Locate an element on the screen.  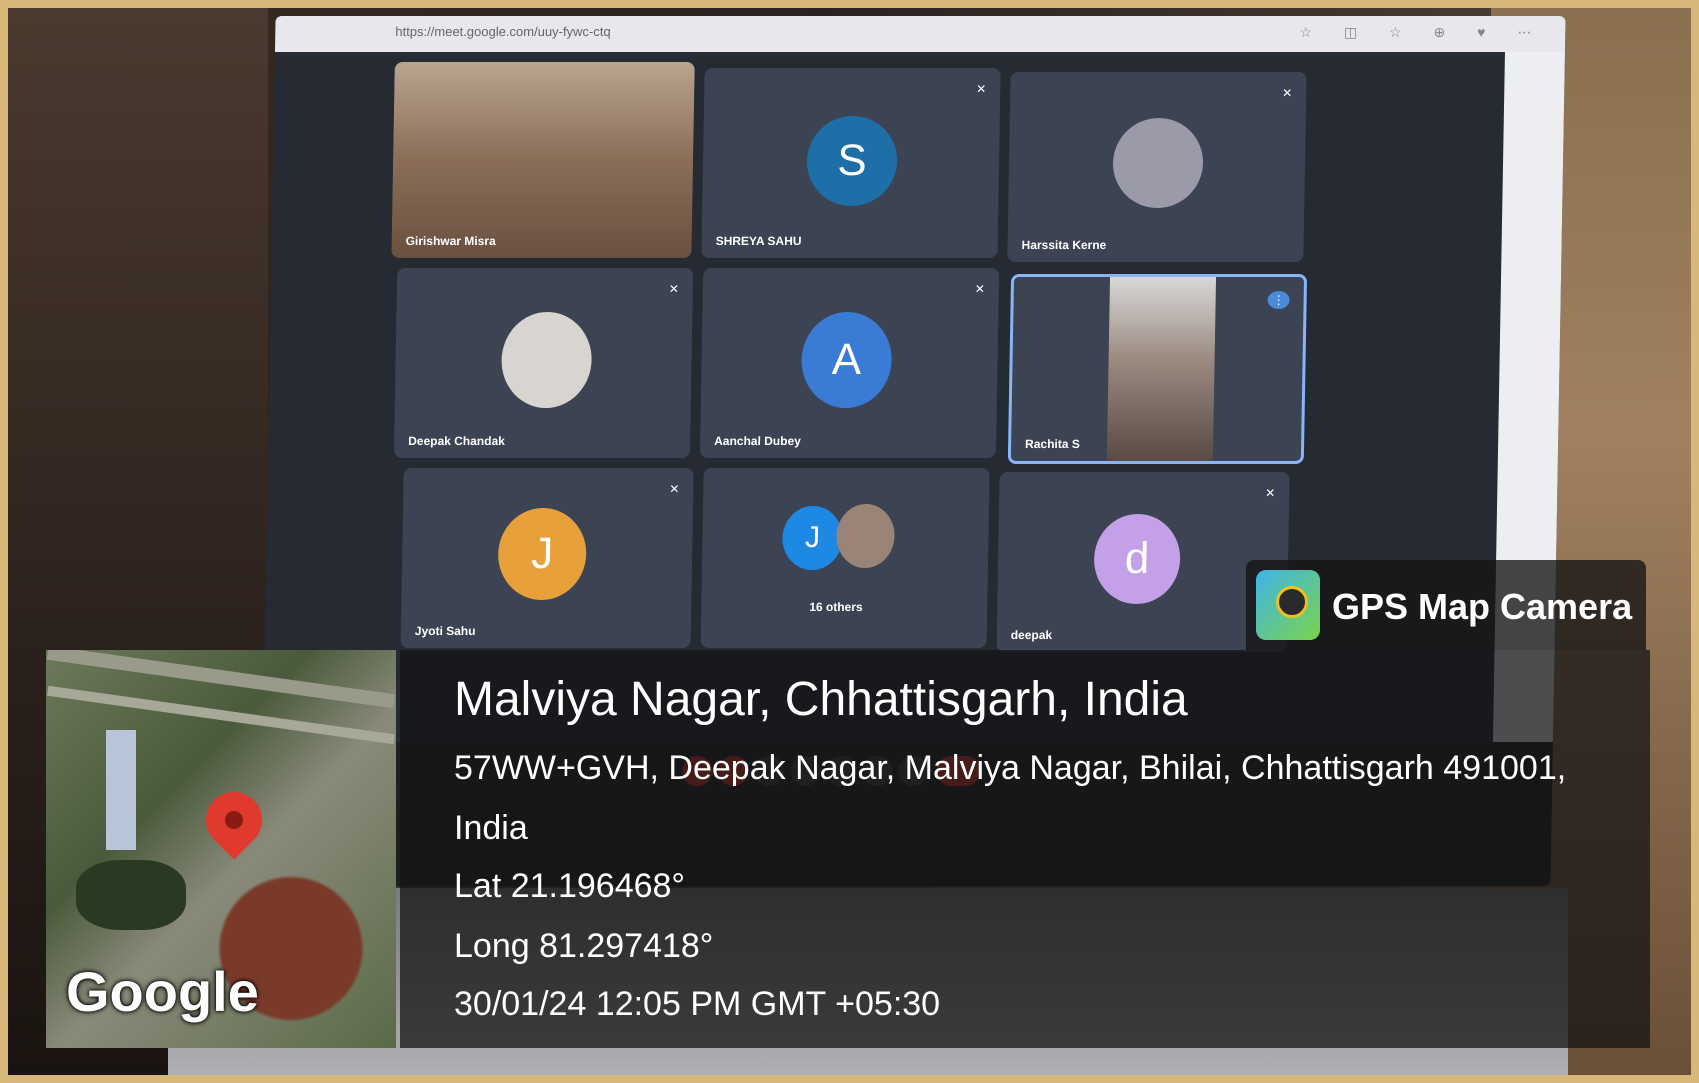
participant-tile: ✕ Deepak Chandak is located at coordinates (543, 363).